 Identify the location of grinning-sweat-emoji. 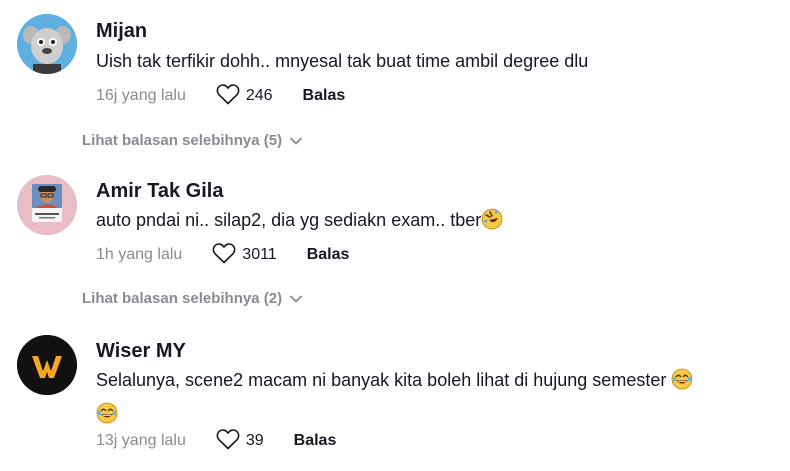
(682, 383).